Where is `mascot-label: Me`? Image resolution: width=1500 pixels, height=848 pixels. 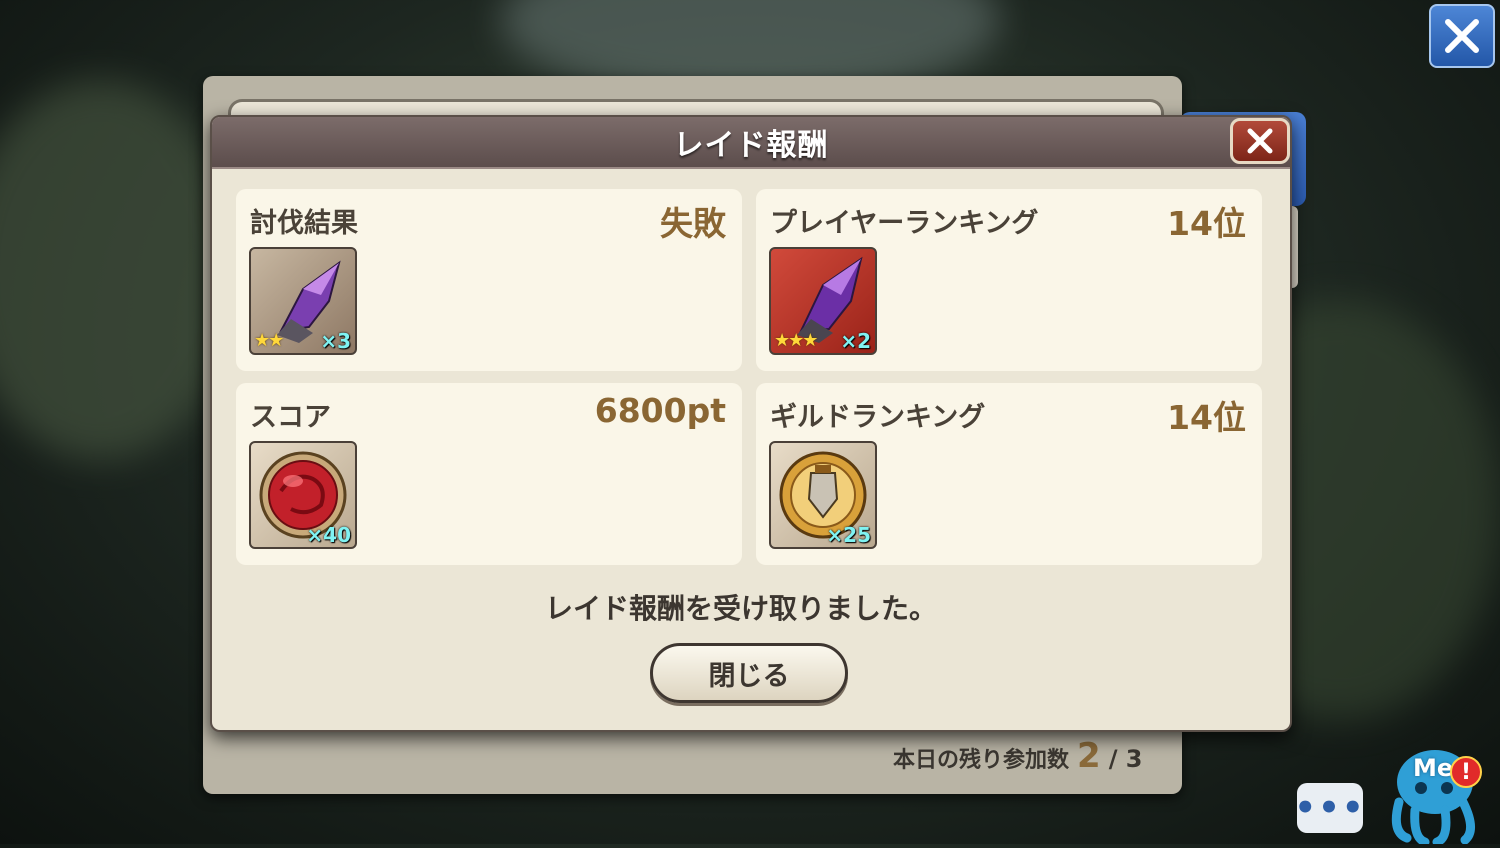 mascot-label: Me is located at coordinates (1433, 768).